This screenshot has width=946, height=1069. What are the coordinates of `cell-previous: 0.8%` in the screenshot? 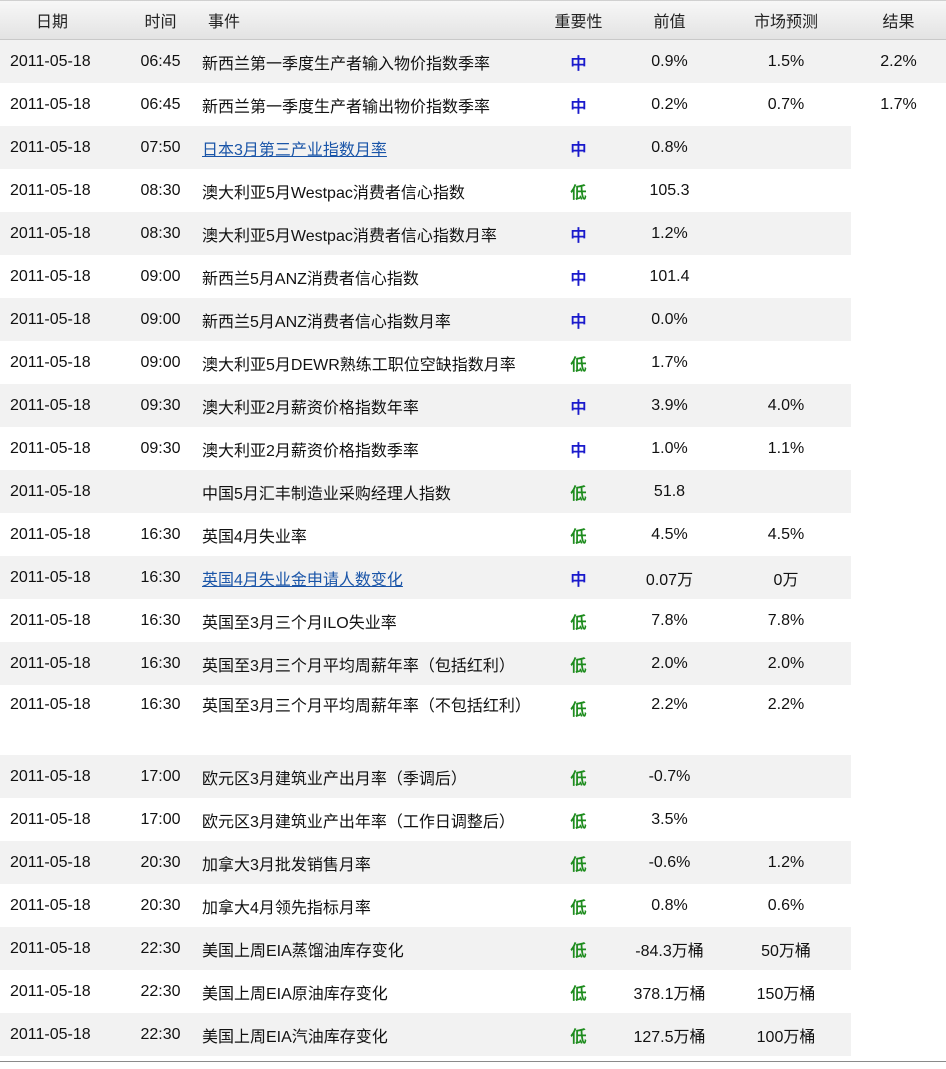 It's located at (669, 905).